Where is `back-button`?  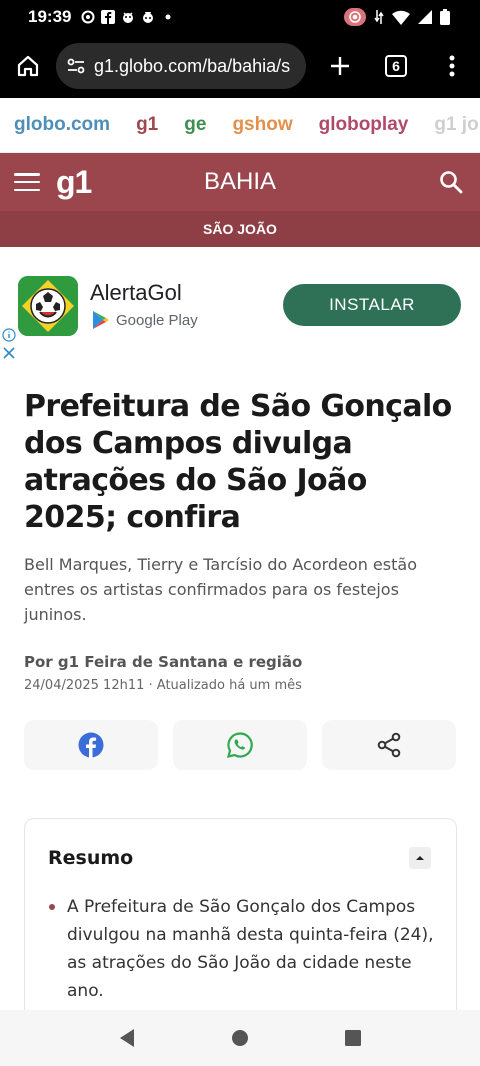 back-button is located at coordinates (127, 1038).